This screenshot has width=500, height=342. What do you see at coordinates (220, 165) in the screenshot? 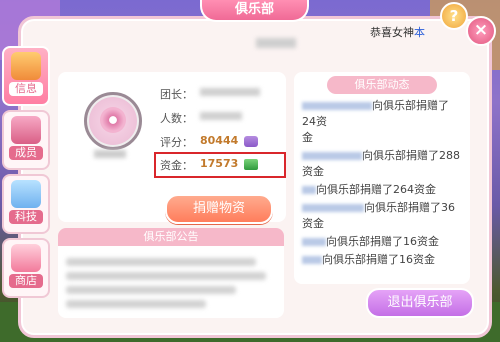
I see `funds-highlight-box` at bounding box center [220, 165].